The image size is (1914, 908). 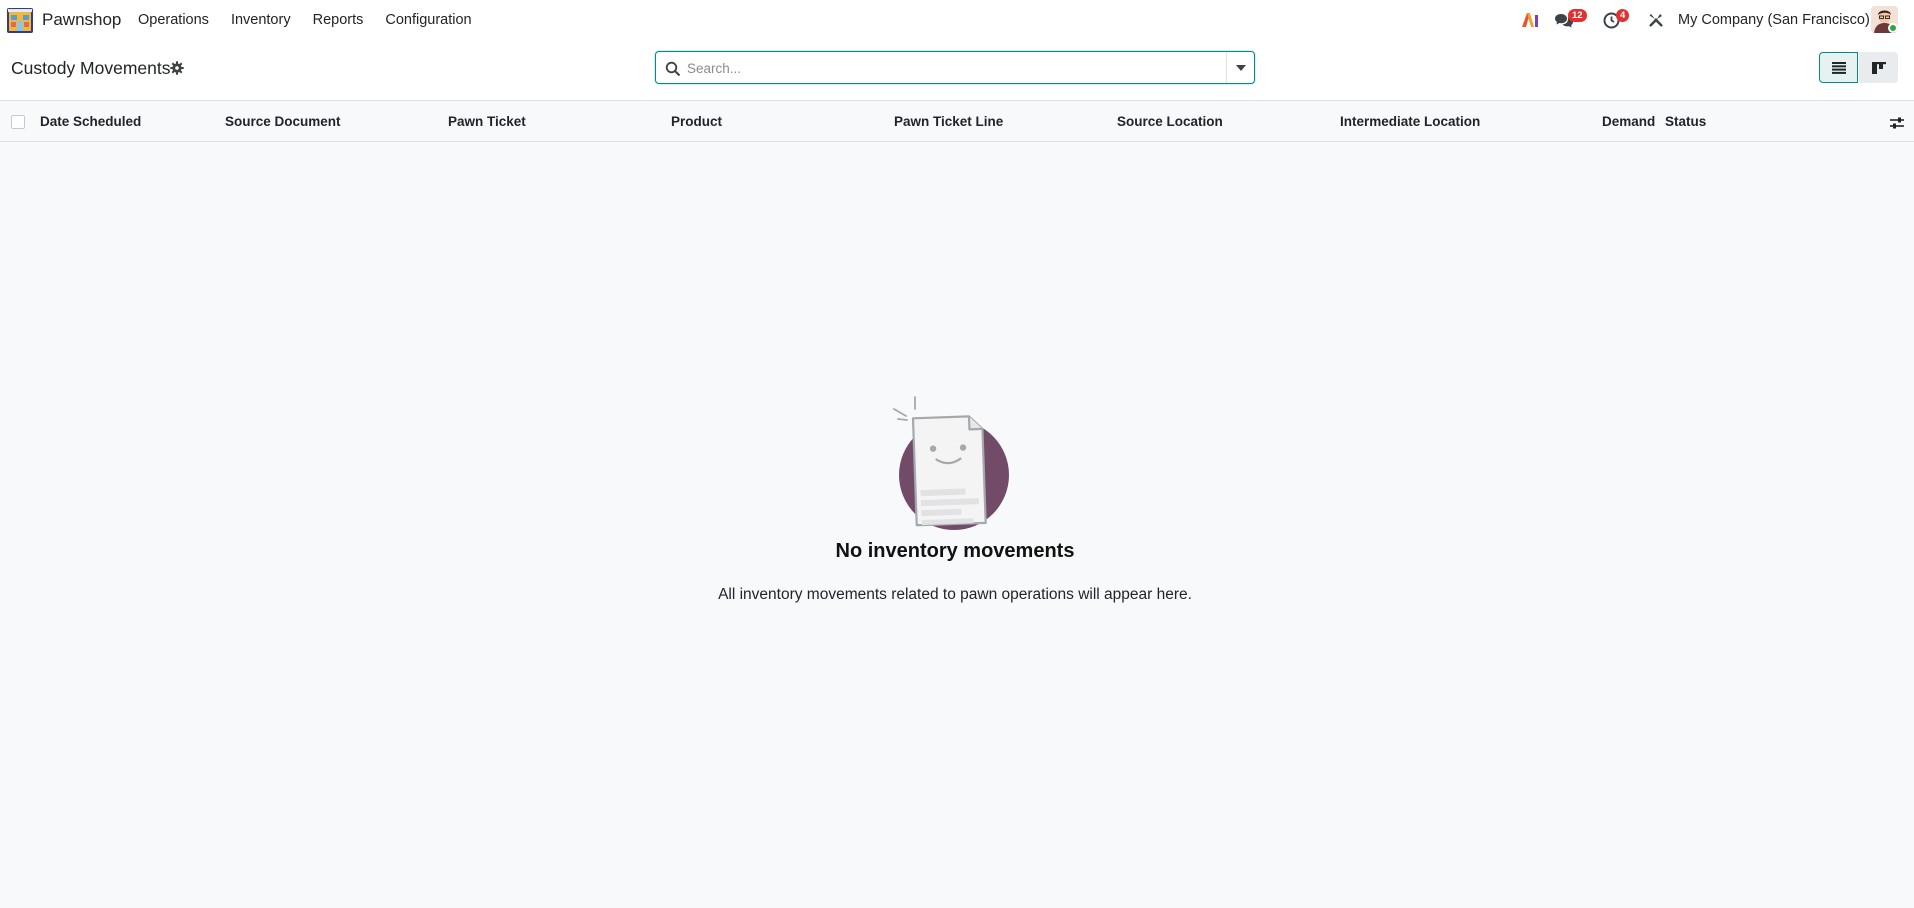 What do you see at coordinates (338, 20) in the screenshot?
I see `menu-reports: Reports` at bounding box center [338, 20].